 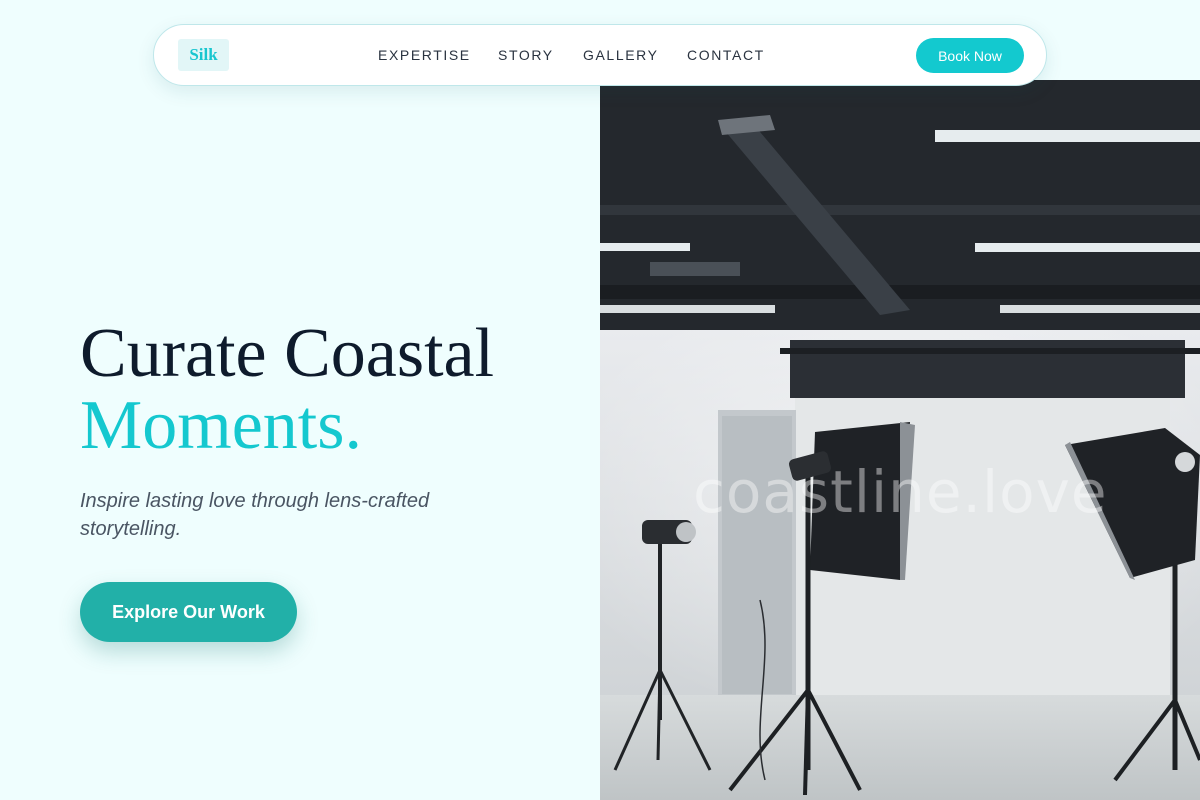 What do you see at coordinates (287, 353) in the screenshot?
I see `headline-line-1: Curate Coastal` at bounding box center [287, 353].